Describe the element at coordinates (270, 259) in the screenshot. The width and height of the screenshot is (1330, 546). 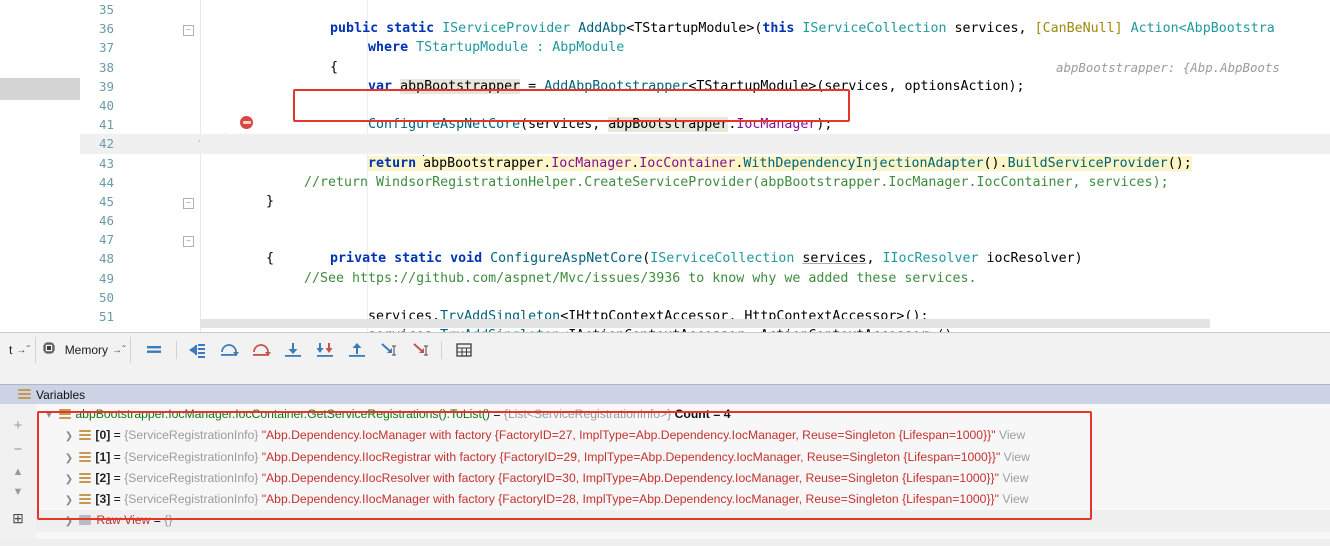
I see `code-token: {` at that location.